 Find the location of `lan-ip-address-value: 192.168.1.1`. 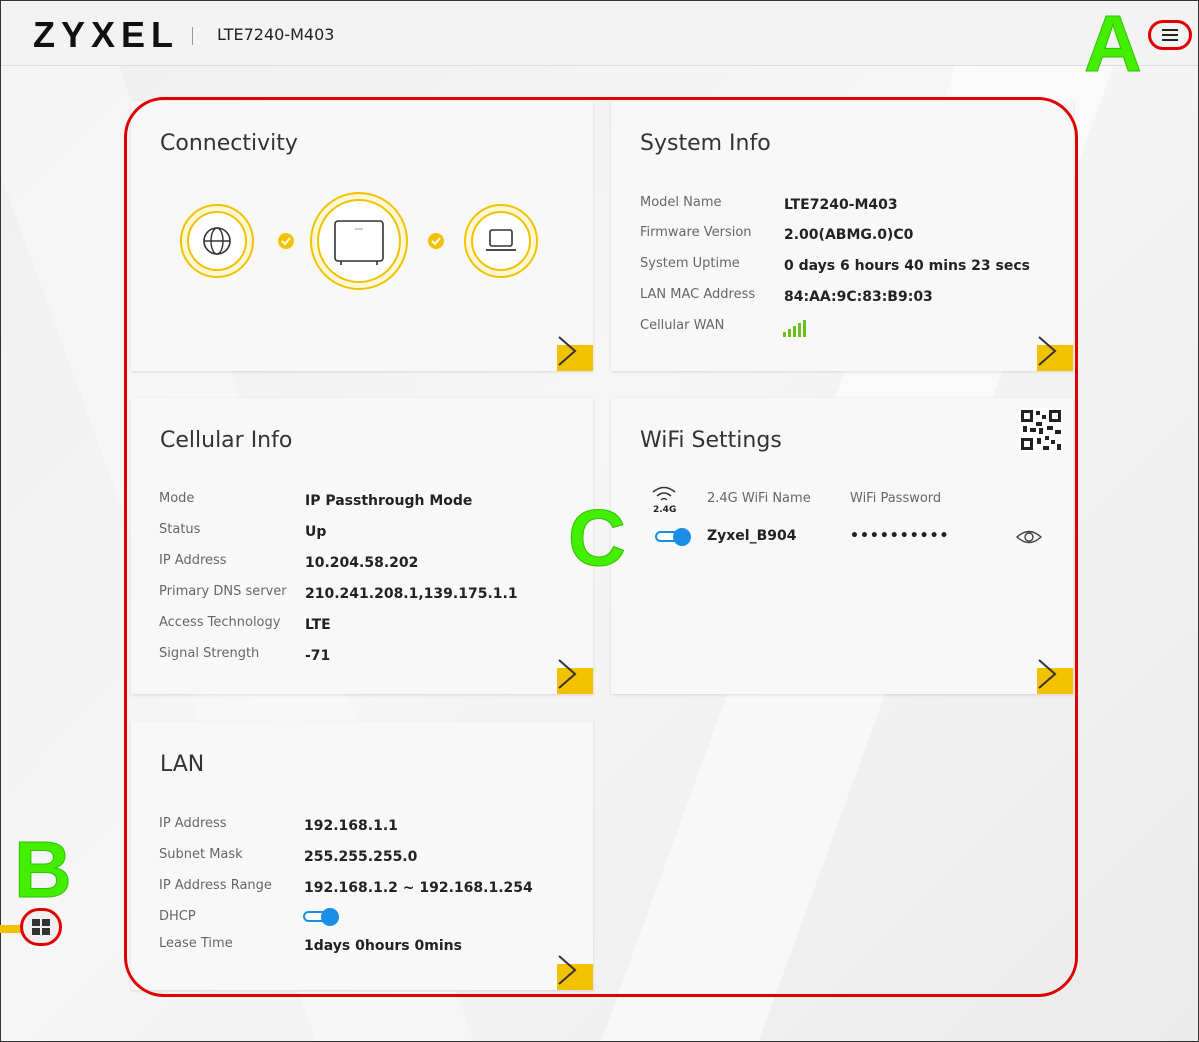

lan-ip-address-value: 192.168.1.1 is located at coordinates (351, 826).